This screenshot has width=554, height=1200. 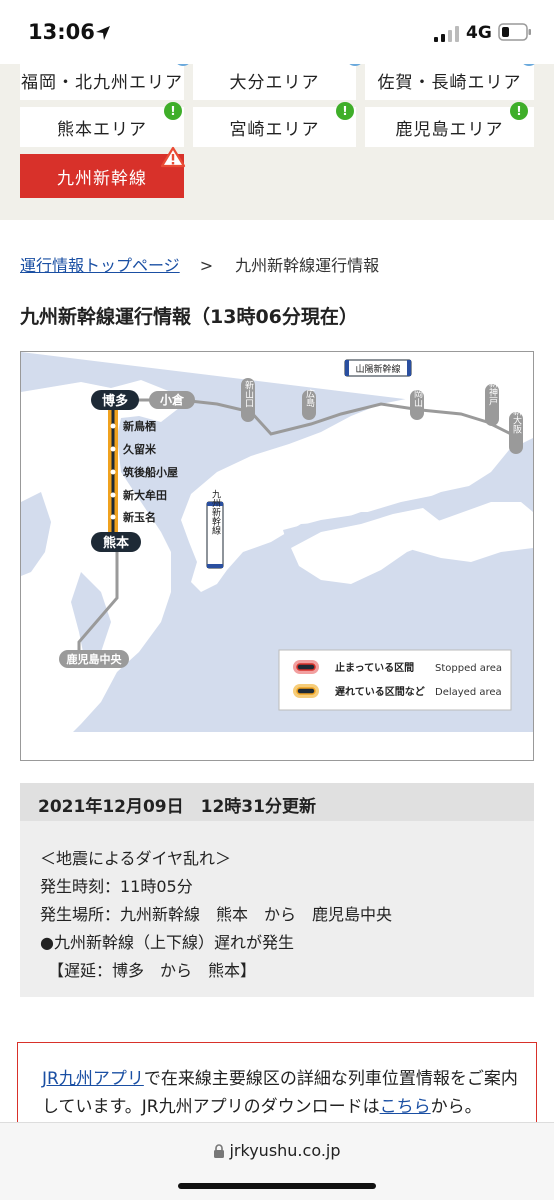 What do you see at coordinates (516, 419) in the screenshot?
I see `station-shin-osaka-label: 新大阪` at bounding box center [516, 419].